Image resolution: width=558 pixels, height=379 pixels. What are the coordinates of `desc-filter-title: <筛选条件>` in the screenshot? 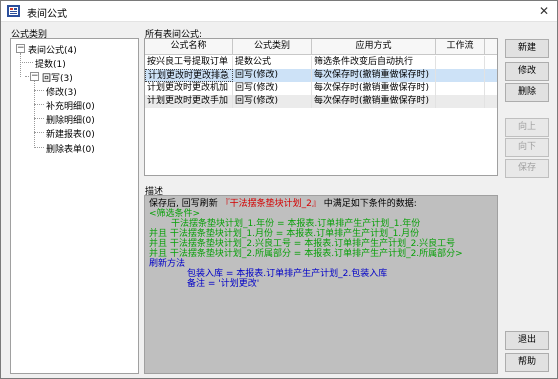 It's located at (175, 214).